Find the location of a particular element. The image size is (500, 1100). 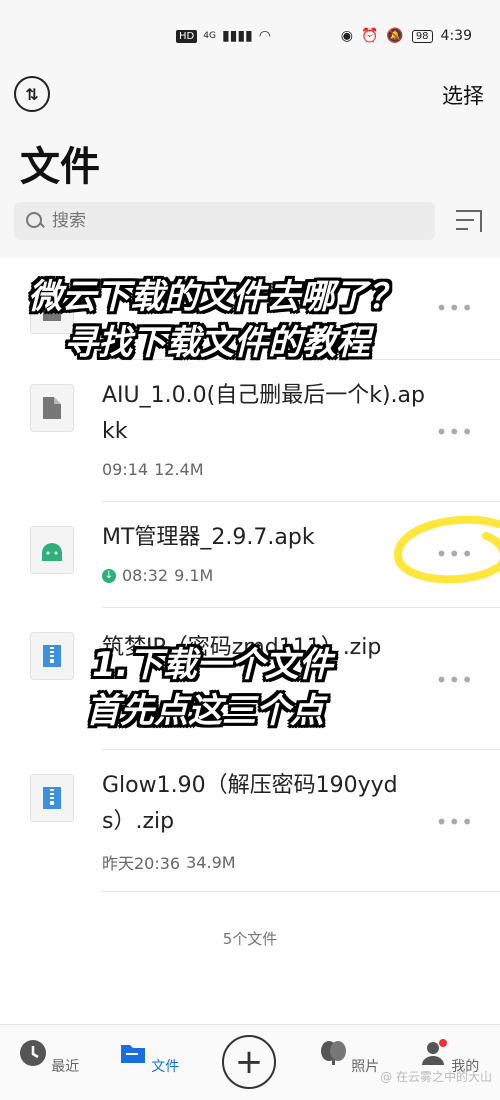

folder-icon is located at coordinates (132, 1054).